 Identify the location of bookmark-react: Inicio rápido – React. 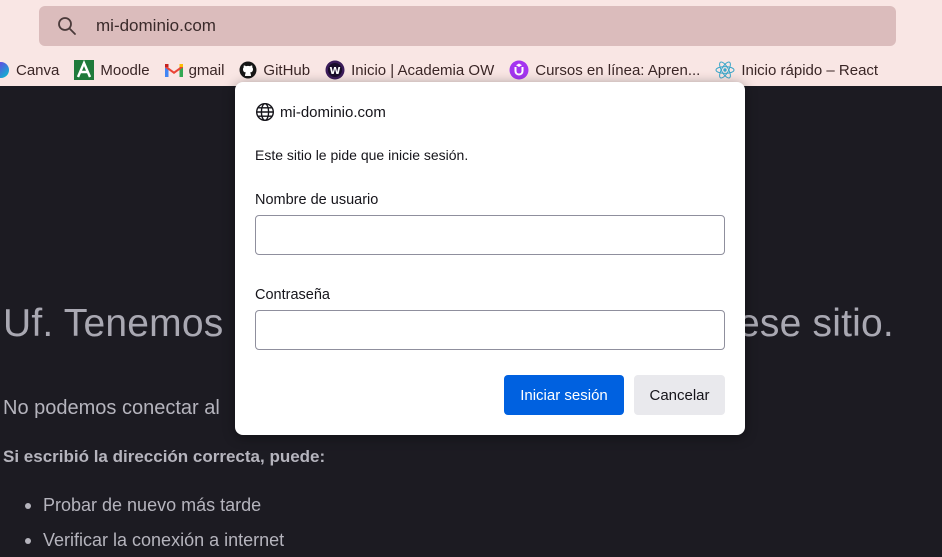
(796, 70).